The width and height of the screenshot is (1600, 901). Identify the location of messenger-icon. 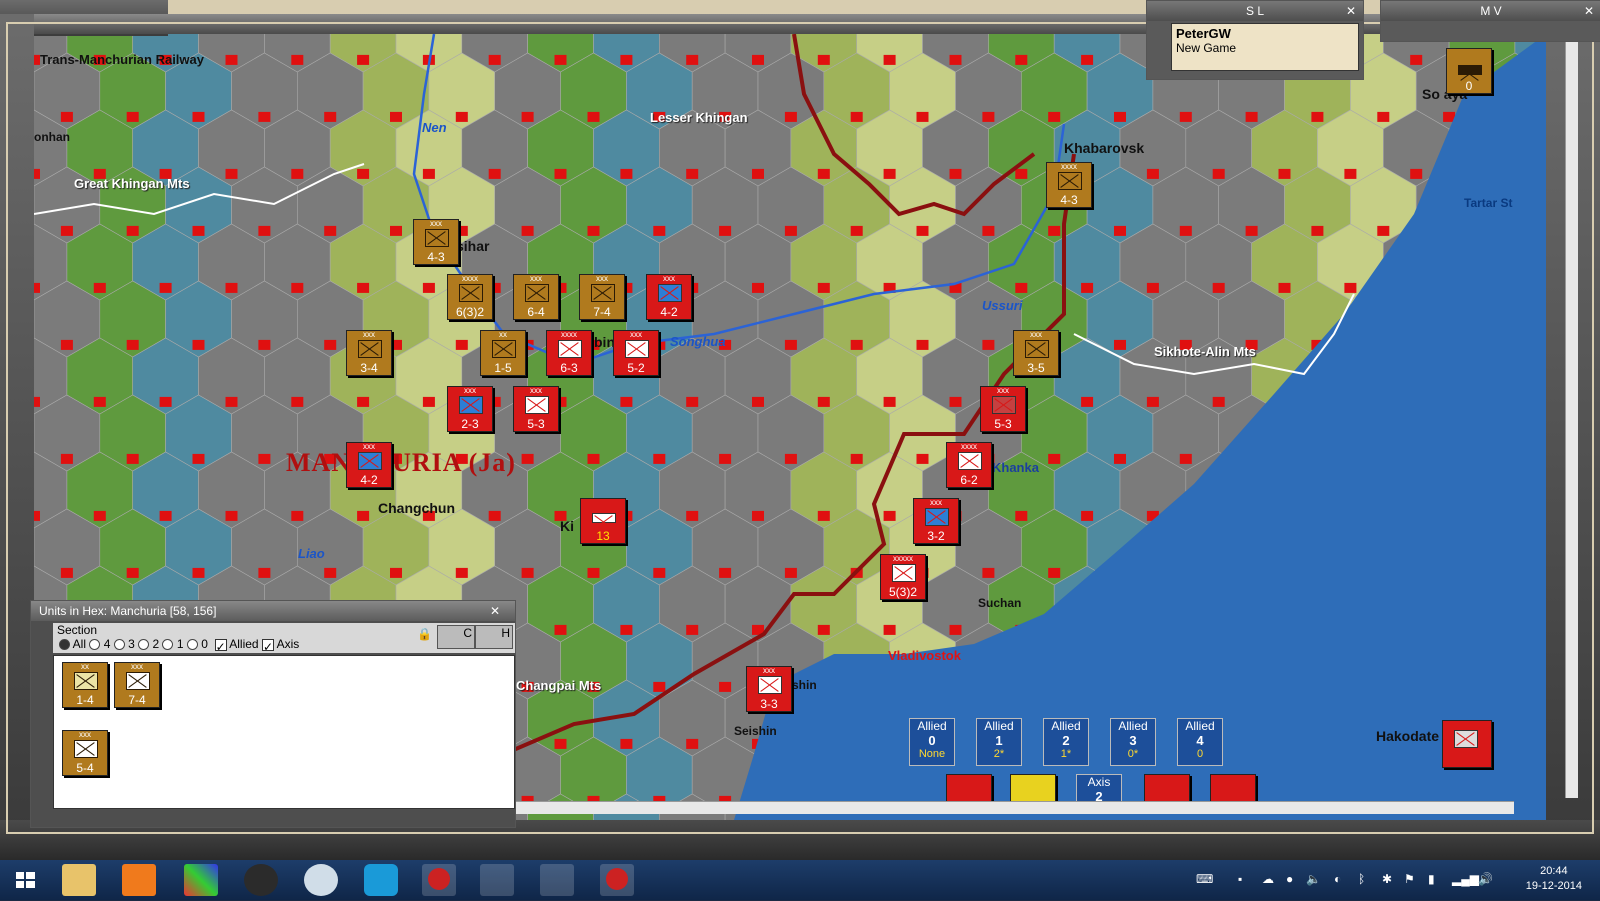
(321, 880).